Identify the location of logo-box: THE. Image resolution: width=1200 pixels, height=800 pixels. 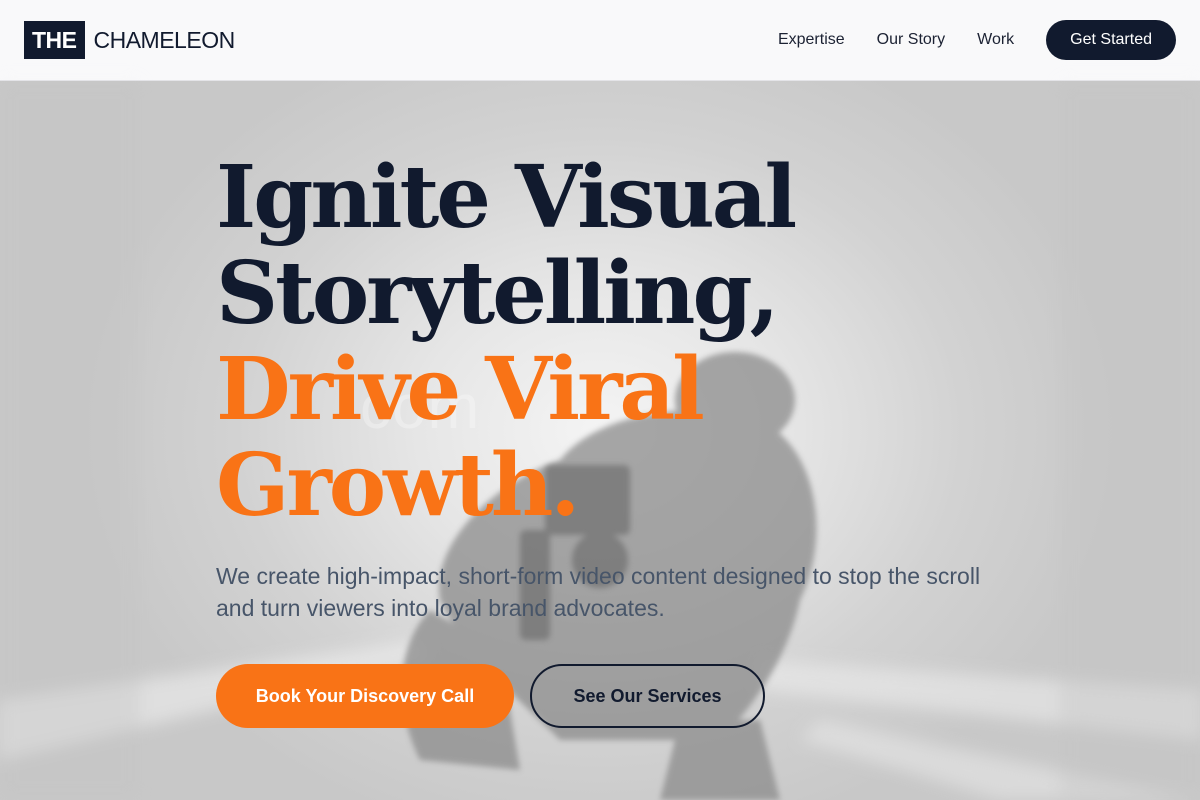
(54, 40).